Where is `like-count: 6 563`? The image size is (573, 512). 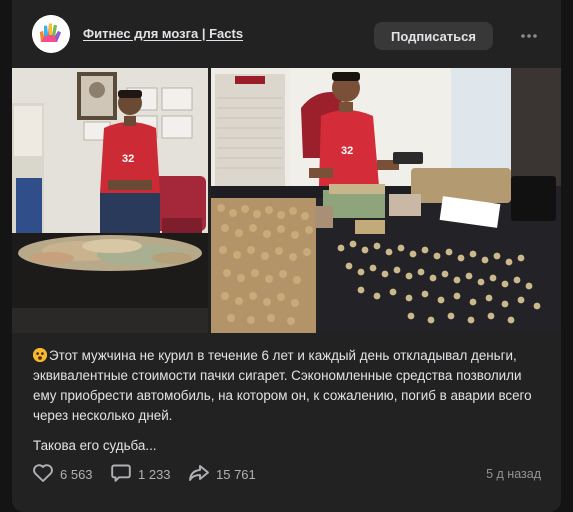
like-count: 6 563 is located at coordinates (76, 474).